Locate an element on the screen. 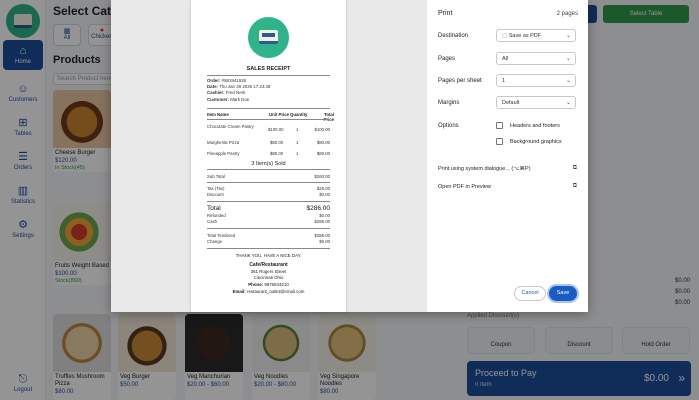 The height and width of the screenshot is (400, 699). store-email: Email: restaurant_outlet@email.com is located at coordinates (268, 291).